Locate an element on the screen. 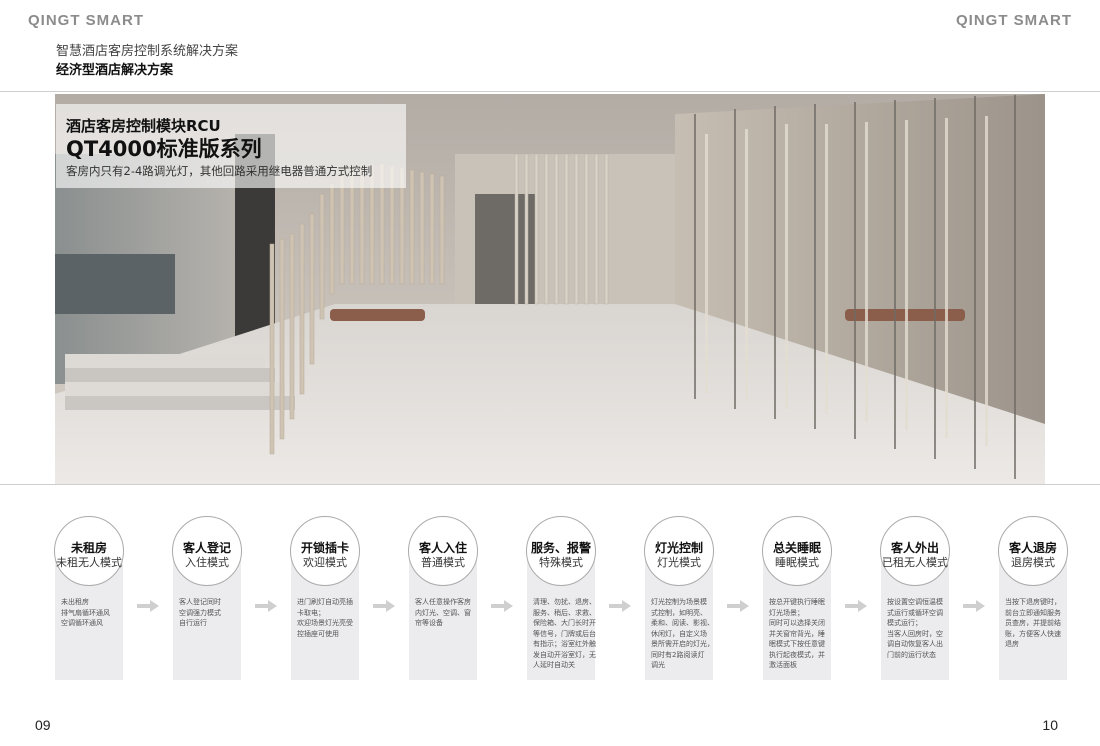 This screenshot has width=1100, height=746. step-mode: 未租无人模式 is located at coordinates (89, 562).